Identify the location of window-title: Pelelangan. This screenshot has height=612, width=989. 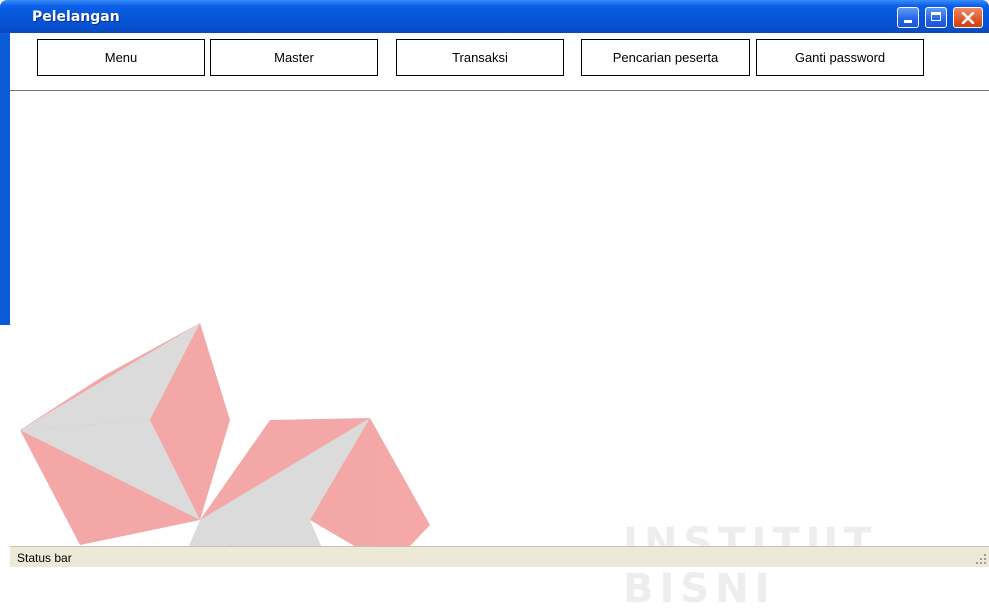
(76, 17).